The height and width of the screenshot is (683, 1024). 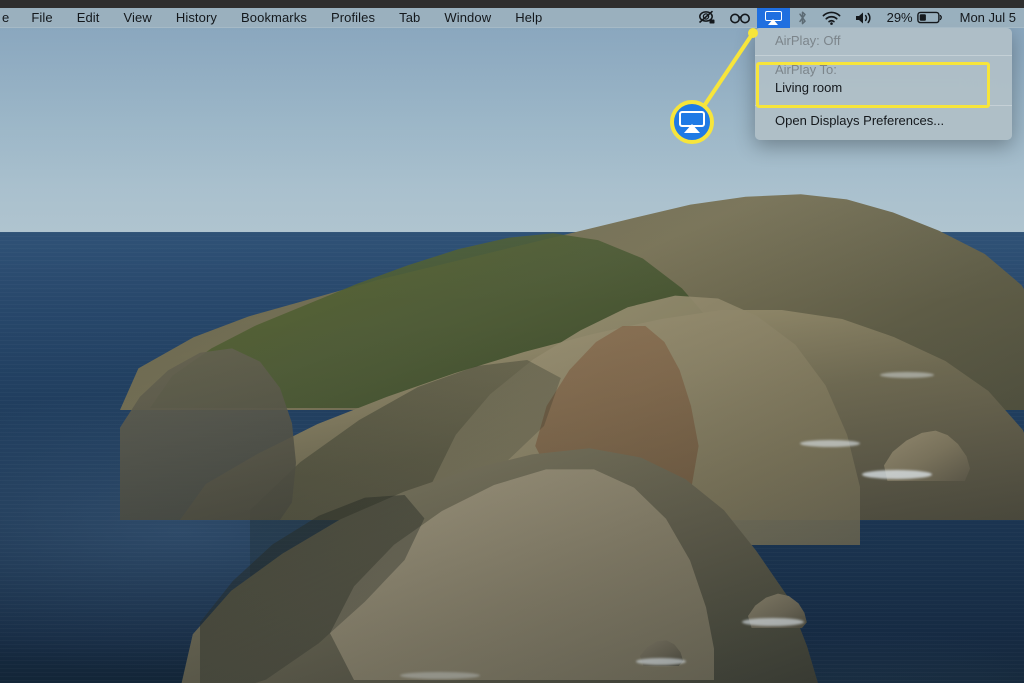 What do you see at coordinates (883, 41) in the screenshot?
I see `menu-item-airplay-status: AirPlay: Off` at bounding box center [883, 41].